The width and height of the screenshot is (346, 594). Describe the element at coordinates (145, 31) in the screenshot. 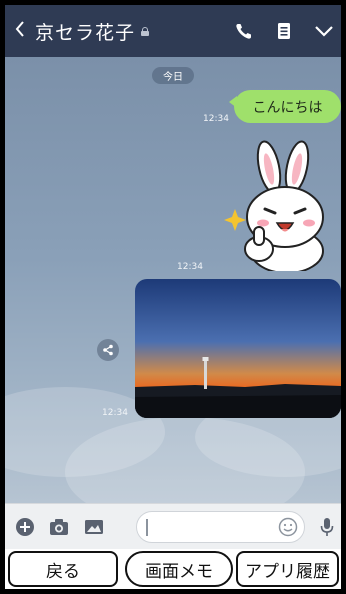

I see `lock-icon` at that location.